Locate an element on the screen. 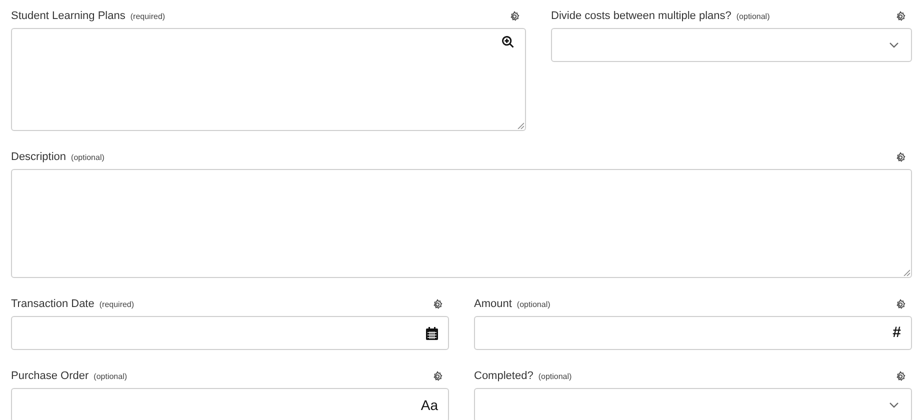  text-symbol: Aa is located at coordinates (429, 405).